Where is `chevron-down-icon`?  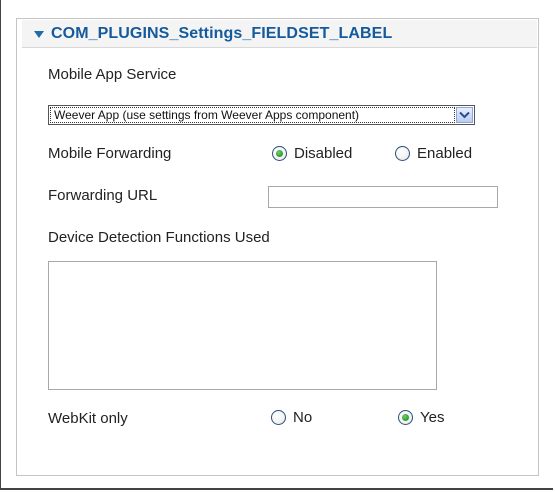
chevron-down-icon is located at coordinates (464, 115).